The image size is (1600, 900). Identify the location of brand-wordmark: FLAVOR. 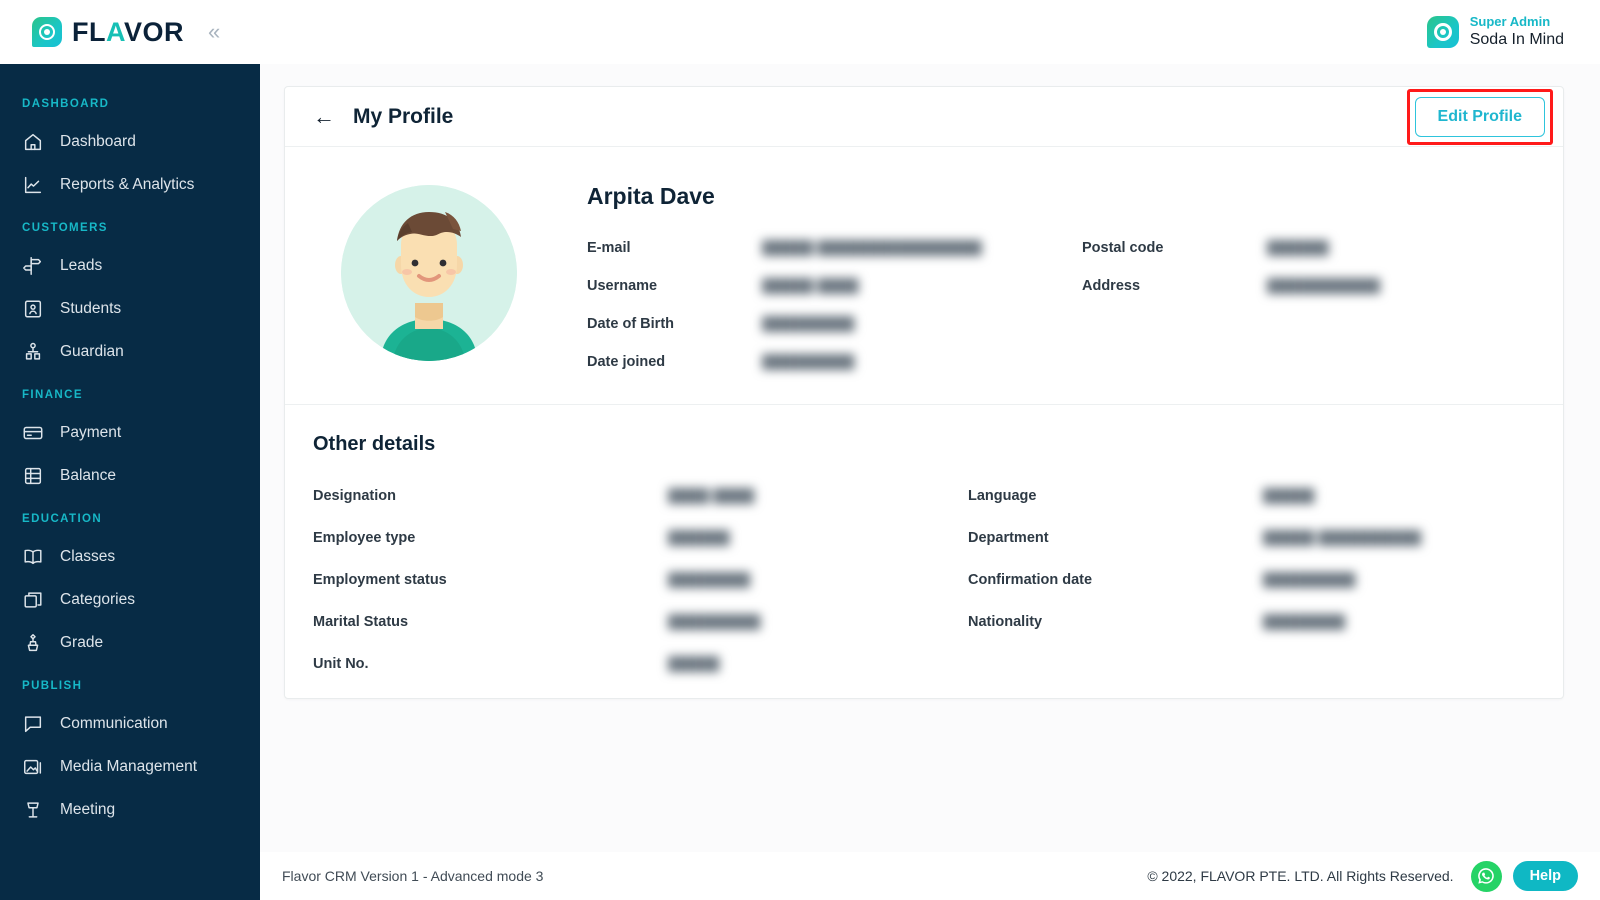
(128, 32).